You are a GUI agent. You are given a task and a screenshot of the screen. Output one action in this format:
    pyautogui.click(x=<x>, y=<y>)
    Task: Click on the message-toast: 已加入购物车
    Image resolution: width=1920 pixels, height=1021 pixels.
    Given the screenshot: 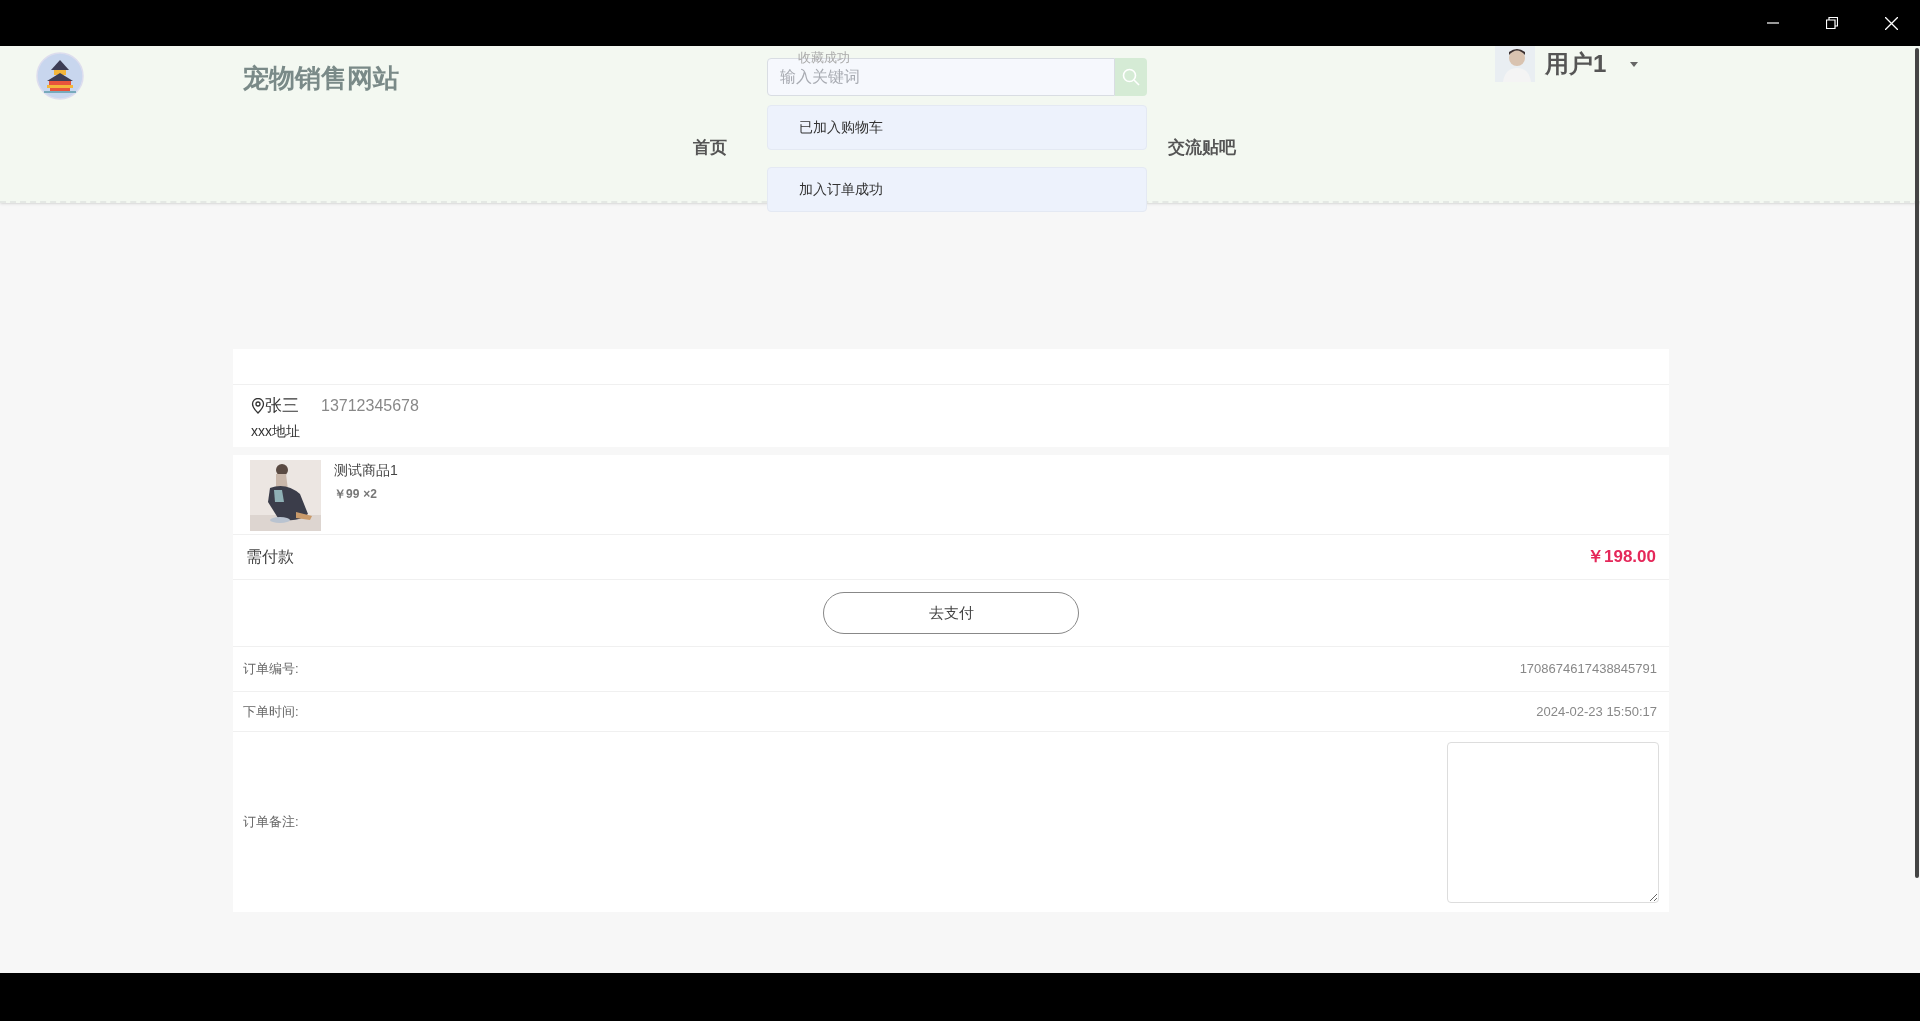 What is the action you would take?
    pyautogui.click(x=957, y=127)
    